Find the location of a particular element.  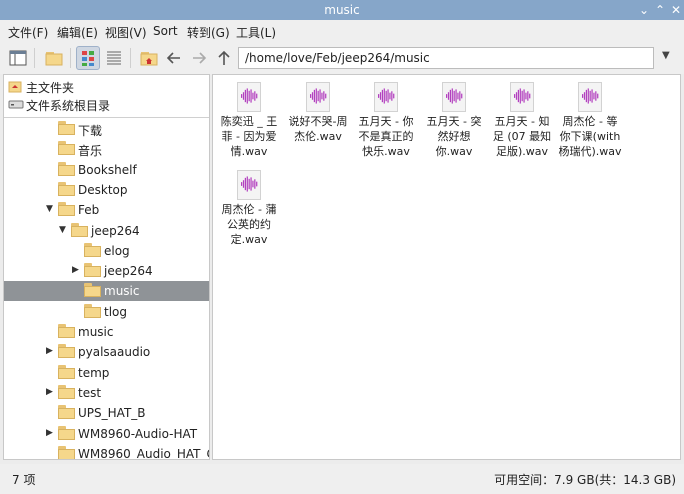

audio-file: 五月天 - 知足 (07 最知 足版).wav is located at coordinates (522, 119).